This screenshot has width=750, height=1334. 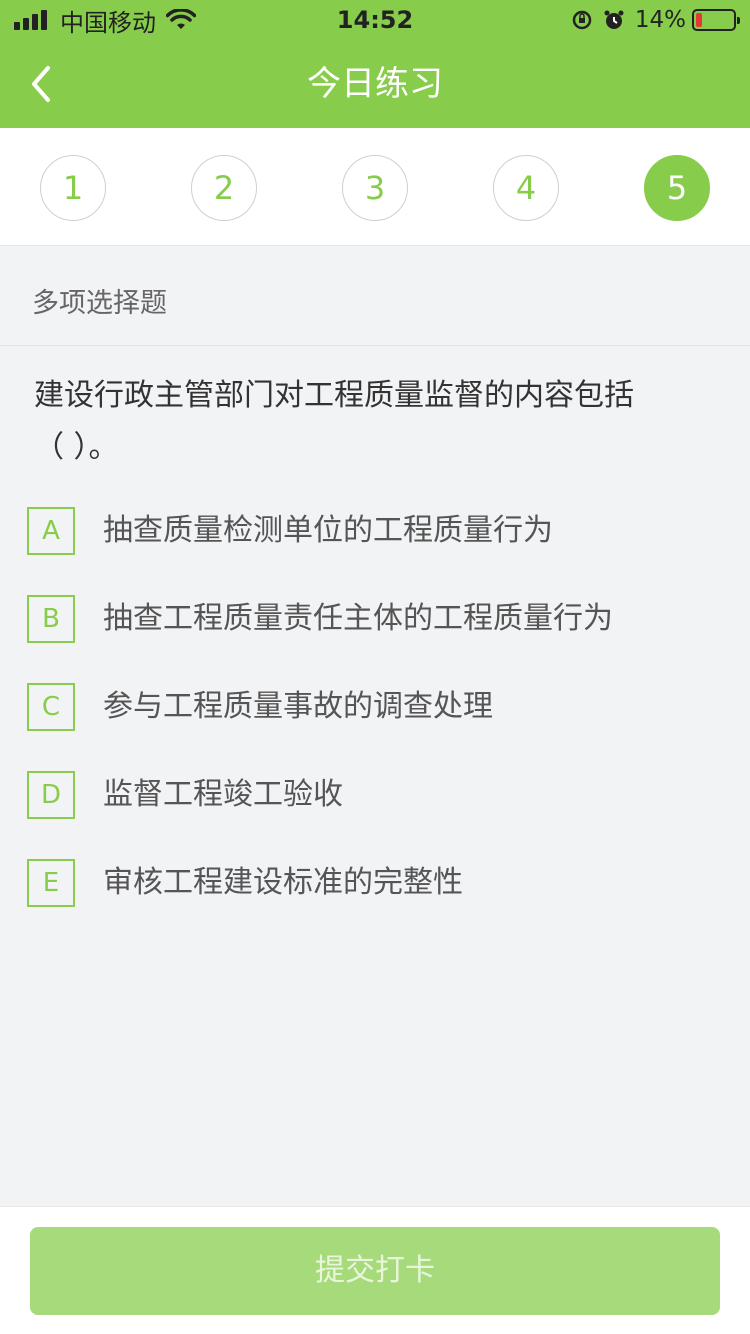 What do you see at coordinates (283, 882) in the screenshot?
I see `option-text: 审核工程建设标准的完整性` at bounding box center [283, 882].